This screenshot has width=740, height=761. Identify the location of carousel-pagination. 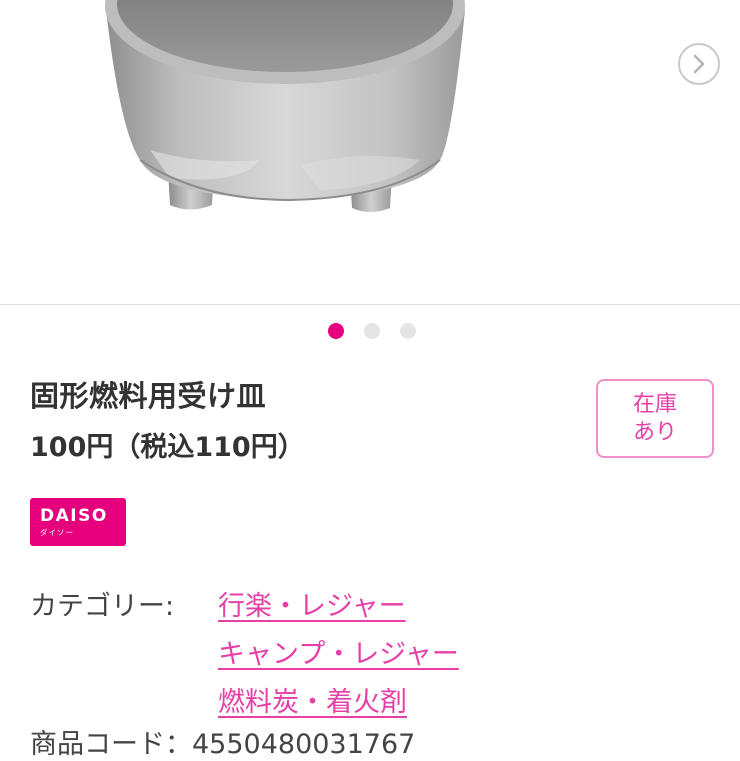
(370, 331).